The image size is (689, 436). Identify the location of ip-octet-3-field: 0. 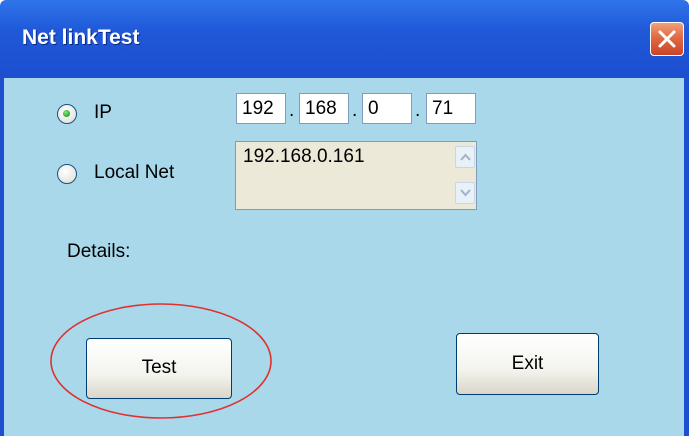
(387, 108).